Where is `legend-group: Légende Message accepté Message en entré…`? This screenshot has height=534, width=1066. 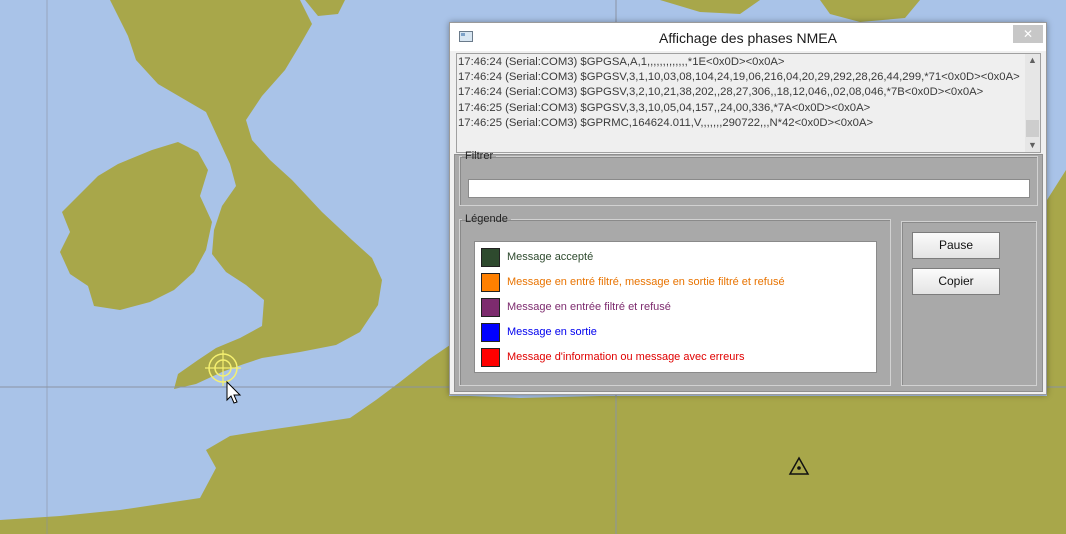
legend-group: Légende Message accepté Message en entré… is located at coordinates (675, 299).